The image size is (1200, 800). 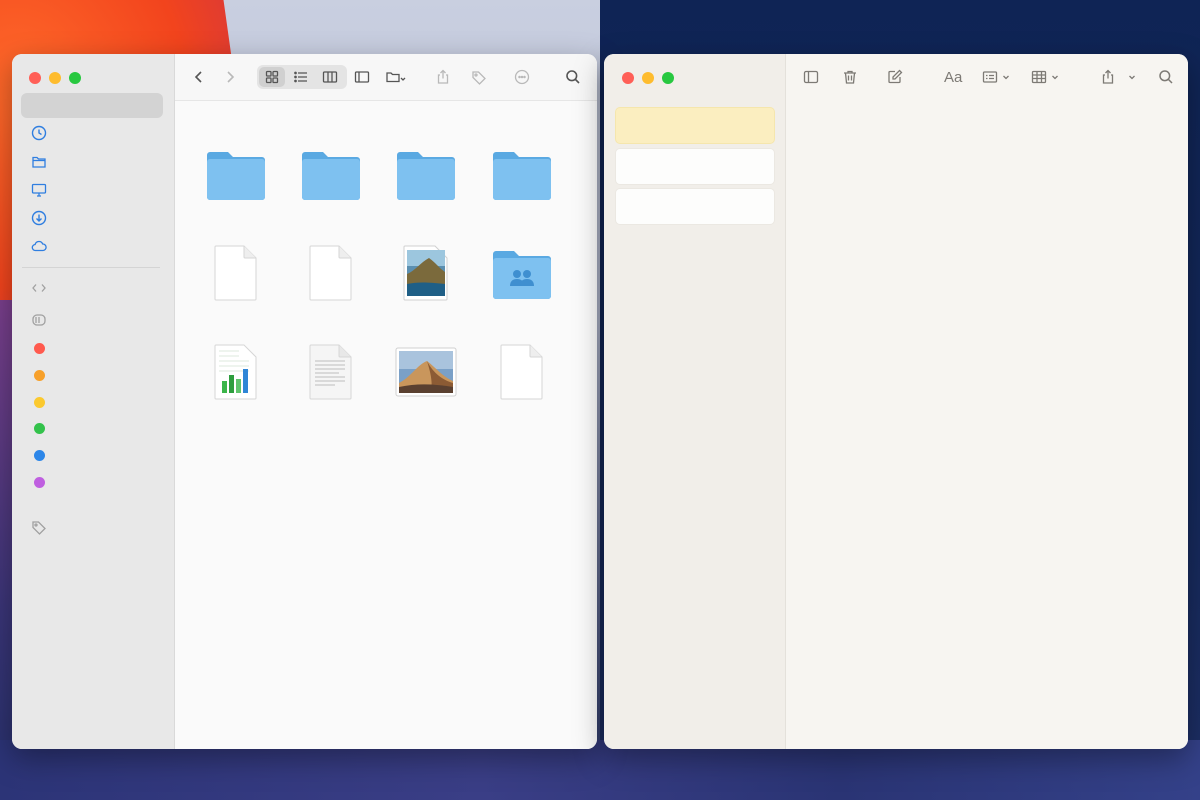 What do you see at coordinates (39, 218) in the screenshot?
I see `downloads-icon` at bounding box center [39, 218].